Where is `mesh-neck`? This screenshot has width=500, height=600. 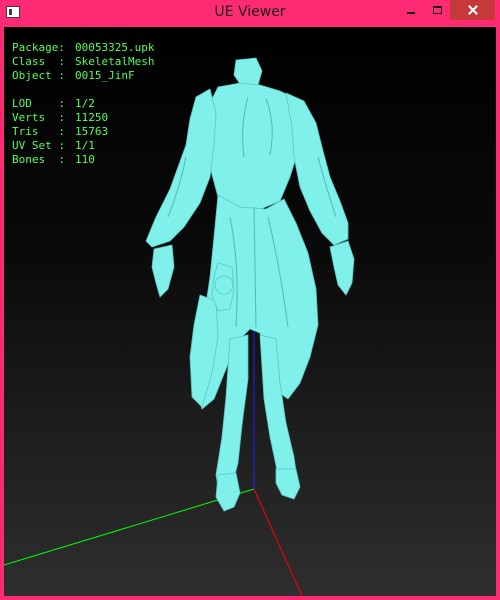
mesh-neck is located at coordinates (248, 72).